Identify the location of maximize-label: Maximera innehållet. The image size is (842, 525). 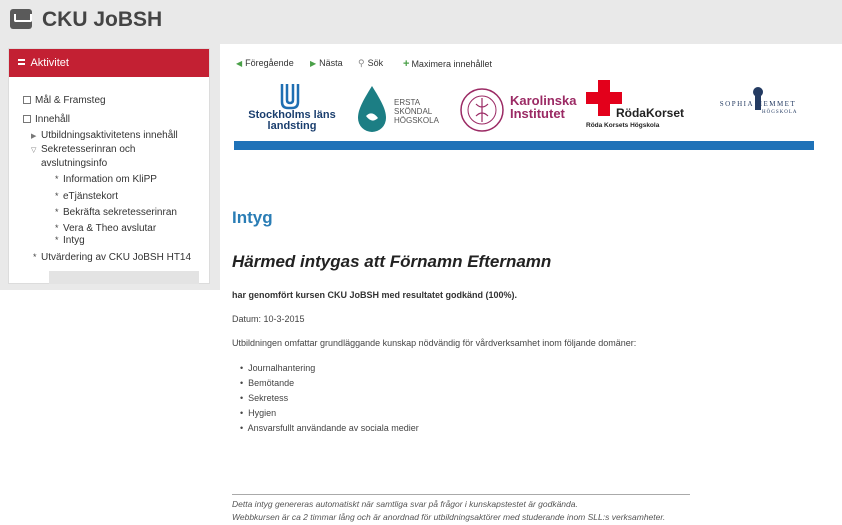
(451, 64).